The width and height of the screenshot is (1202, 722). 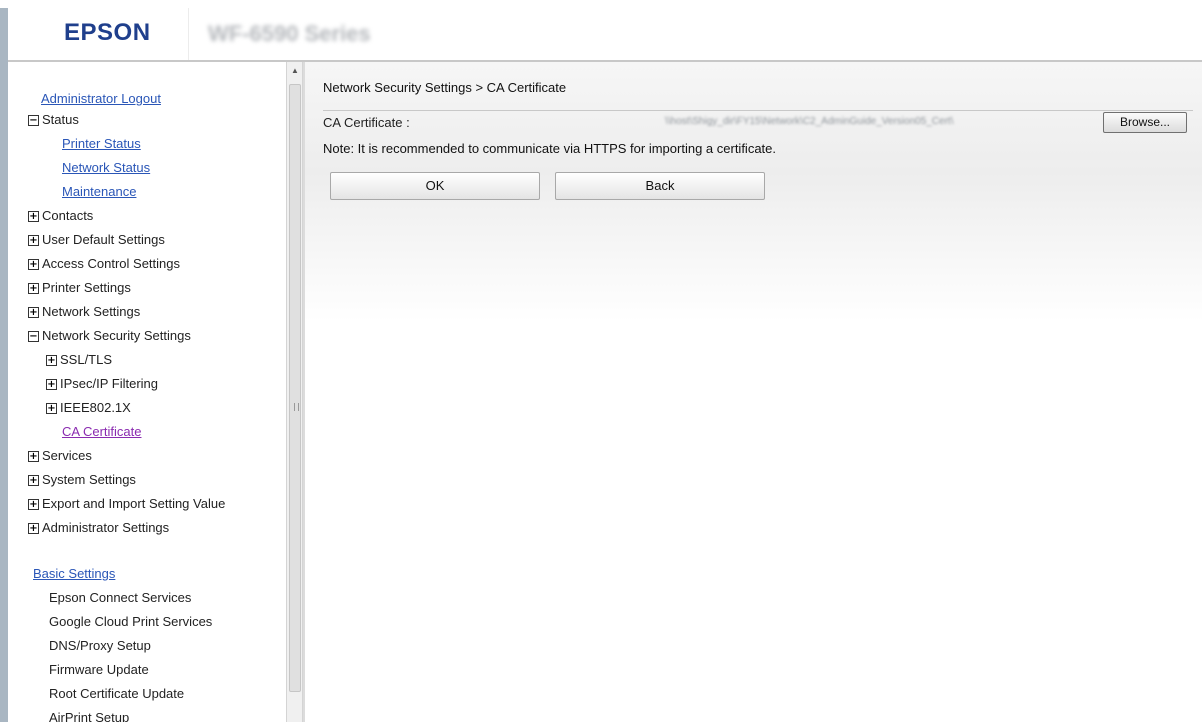 What do you see at coordinates (188, 34) in the screenshot?
I see `header-divider` at bounding box center [188, 34].